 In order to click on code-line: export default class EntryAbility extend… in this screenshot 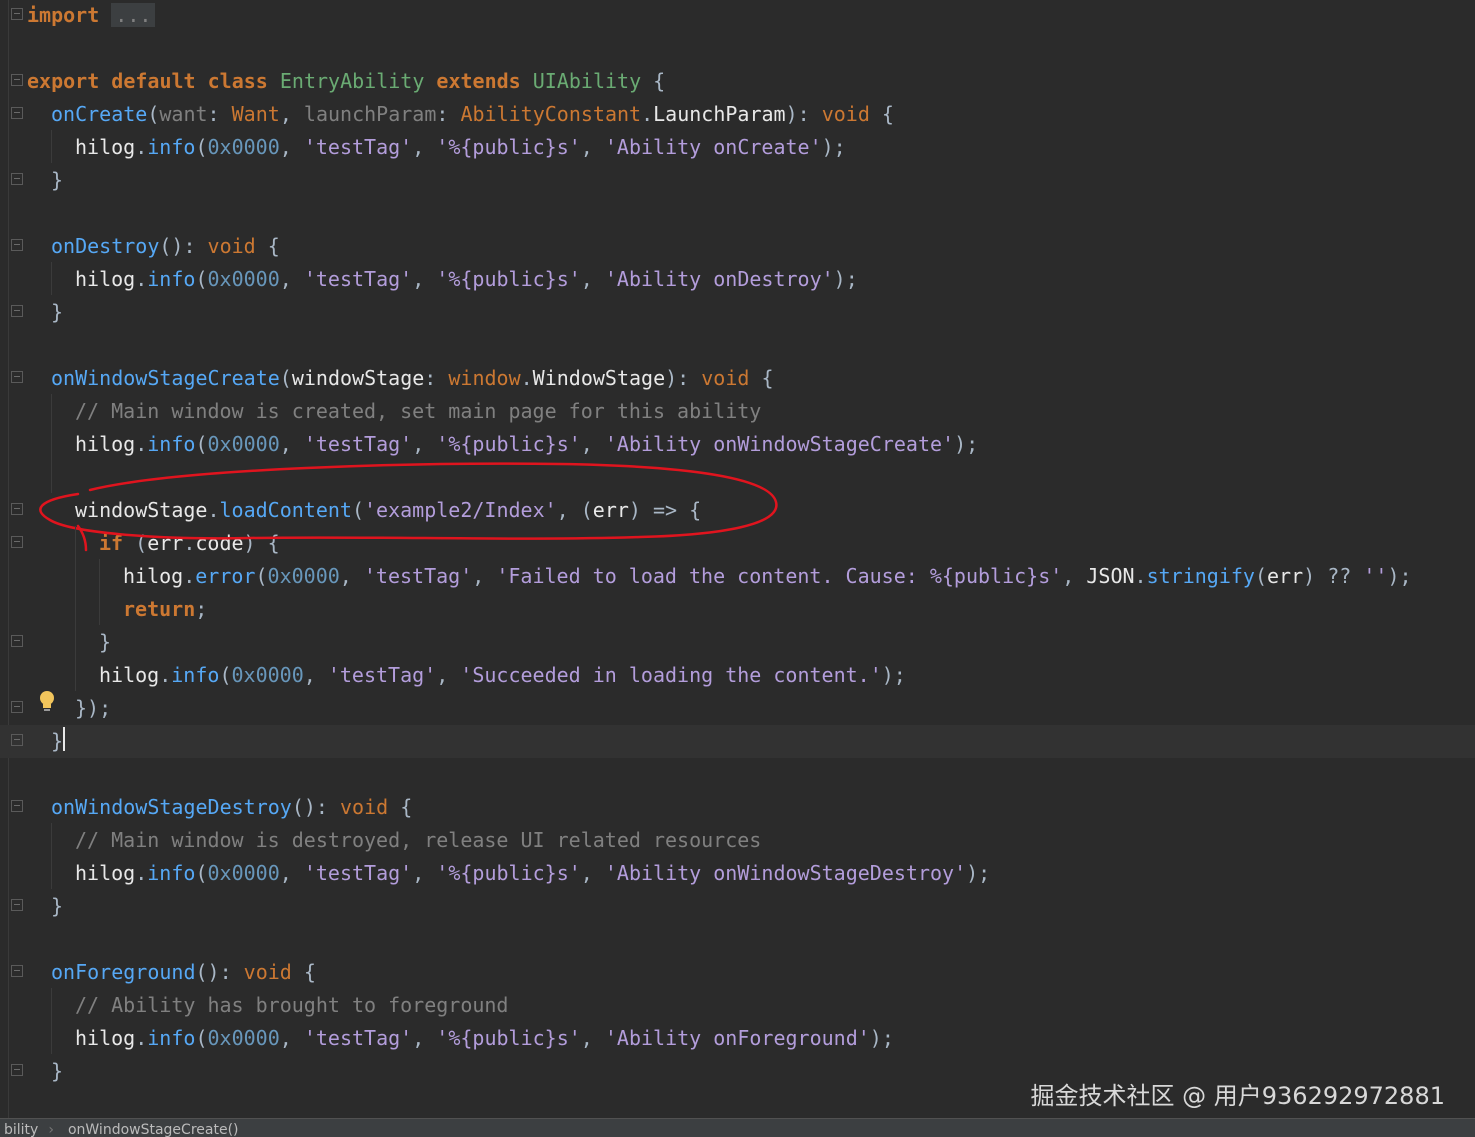, I will do `click(737, 81)`.